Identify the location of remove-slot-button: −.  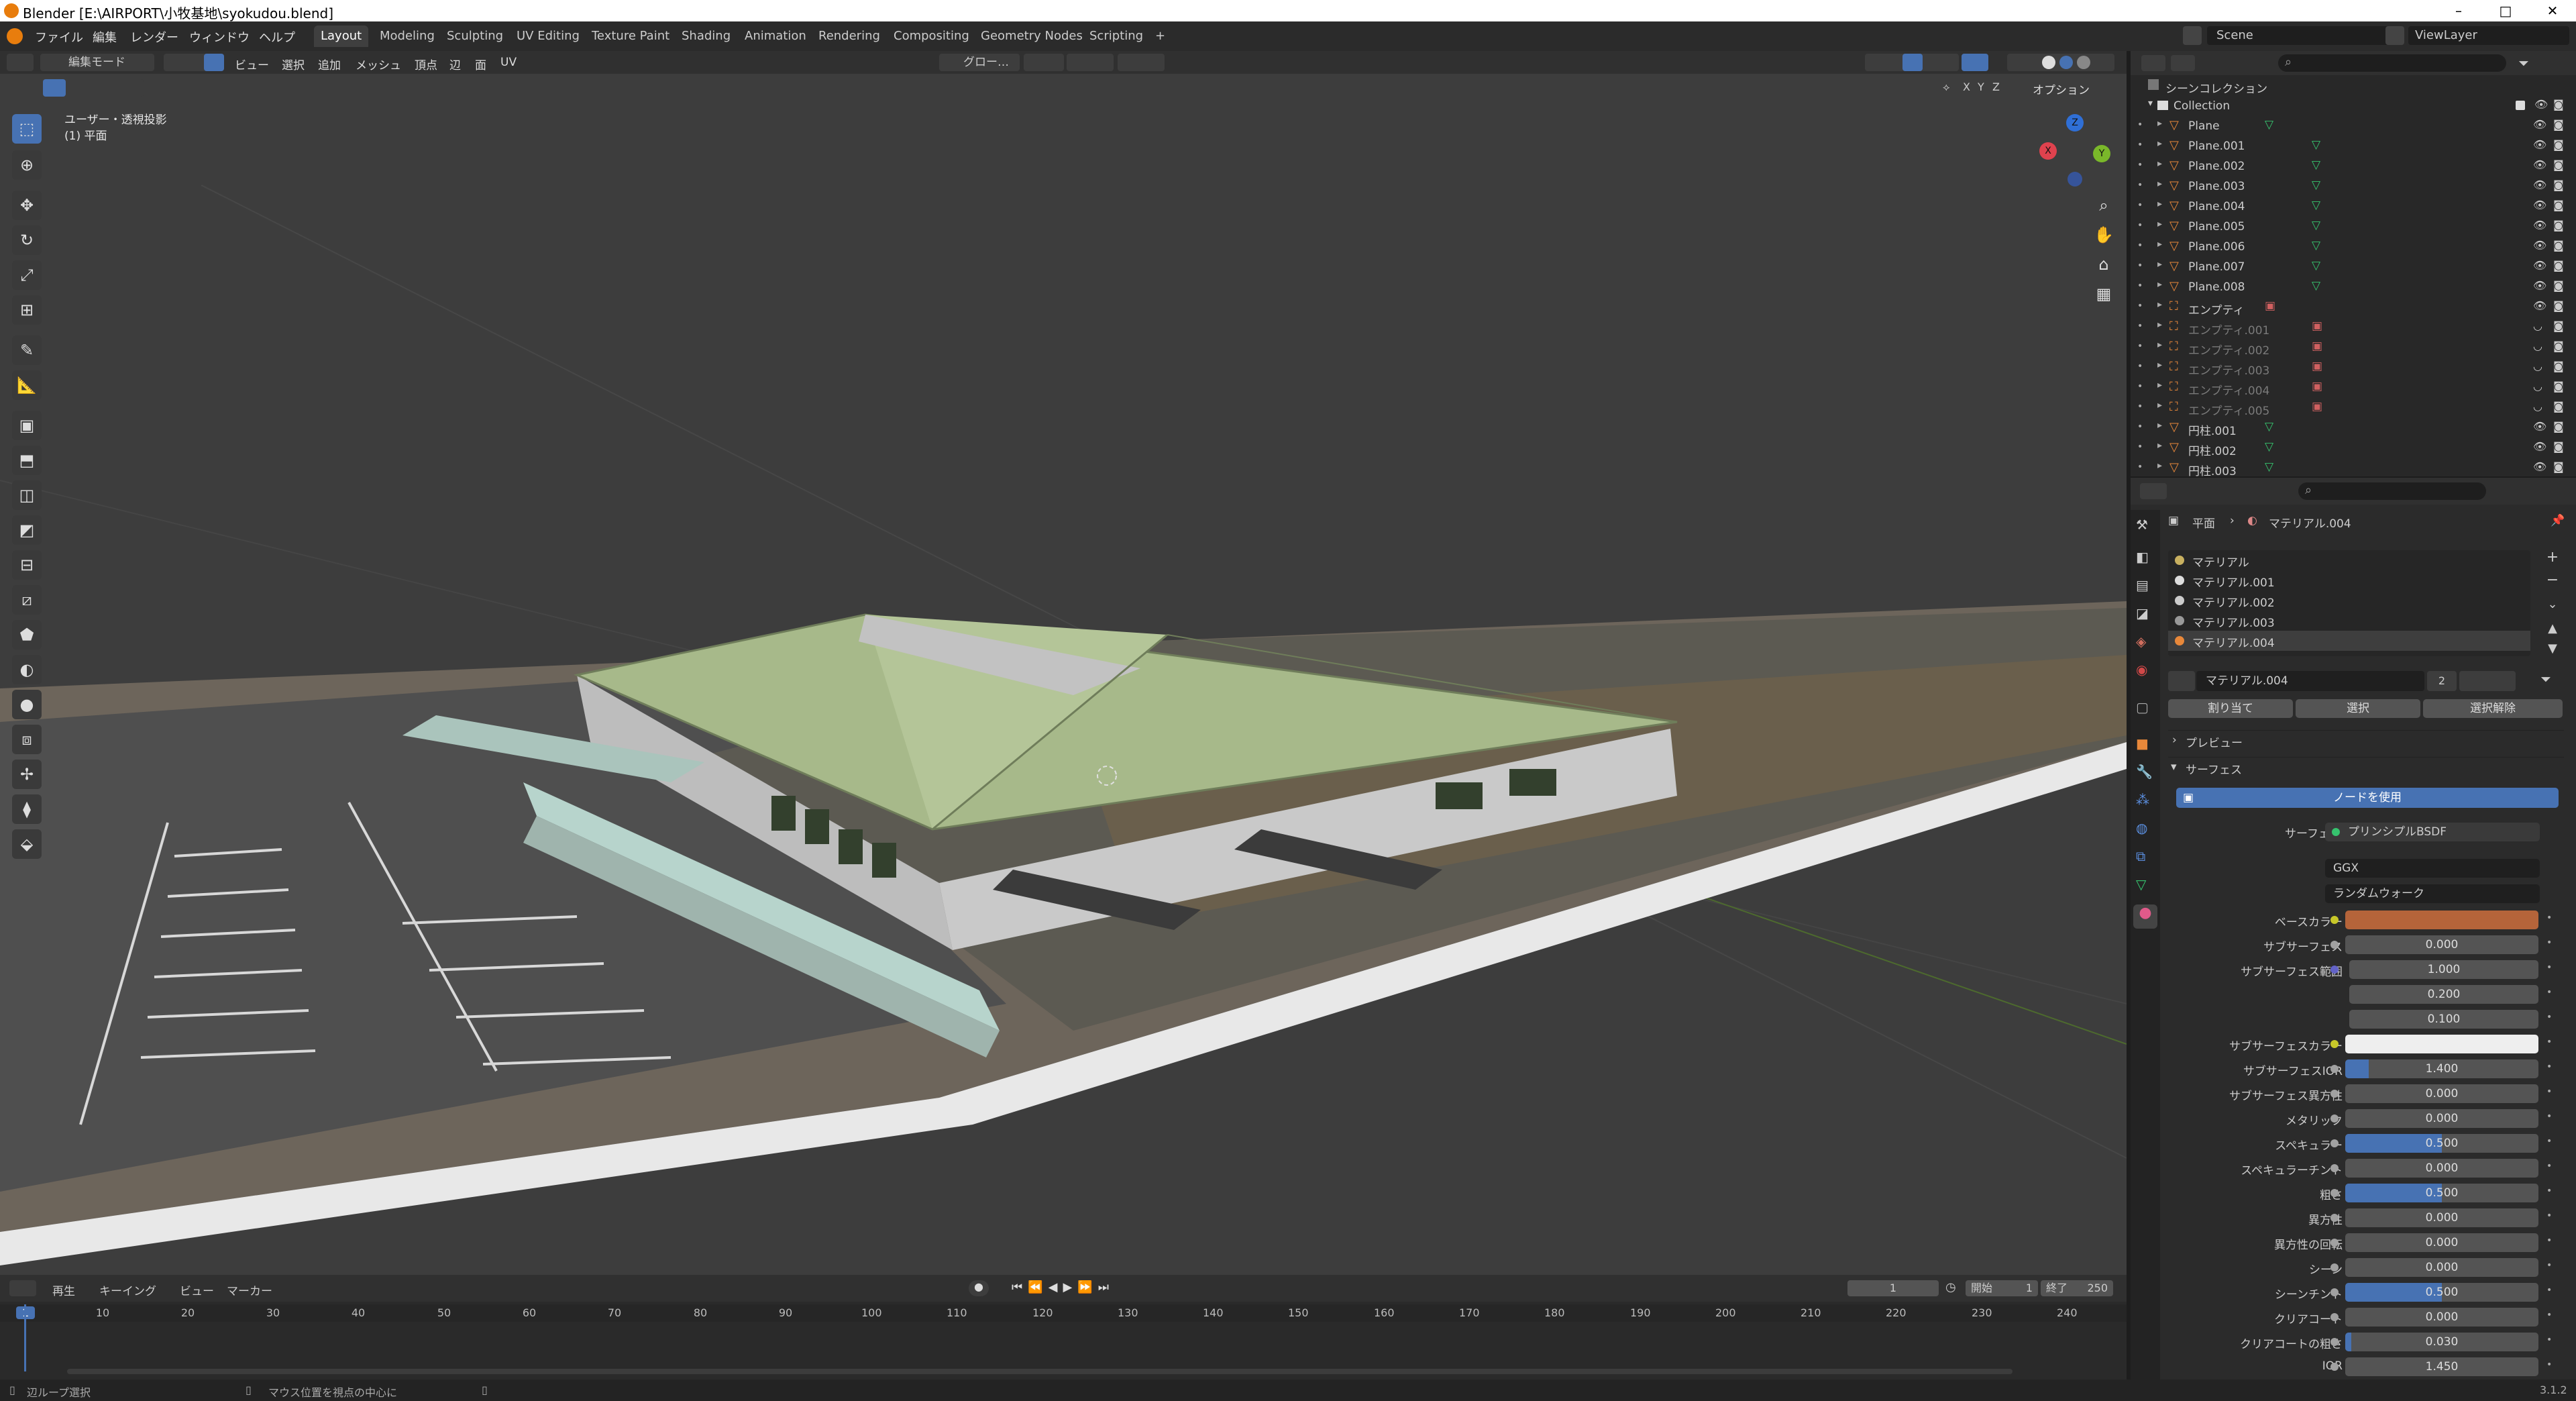
(2552, 582).